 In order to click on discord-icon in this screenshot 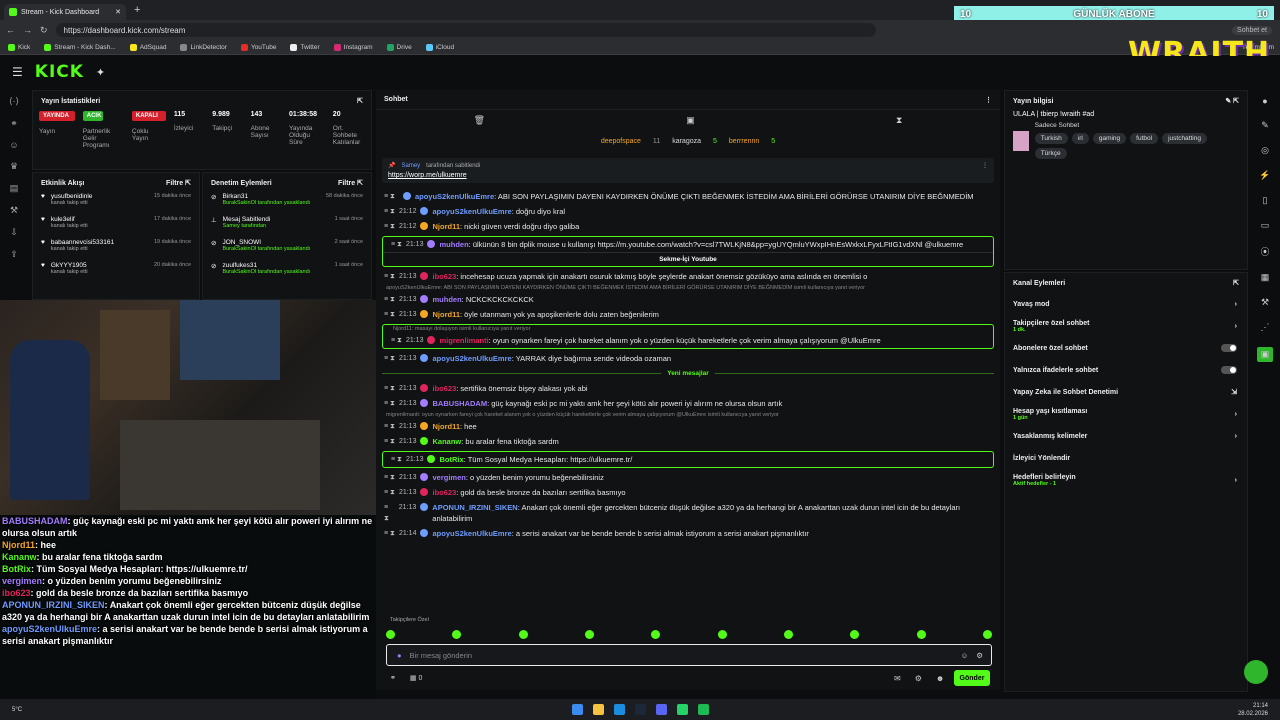, I will do `click(661, 709)`.